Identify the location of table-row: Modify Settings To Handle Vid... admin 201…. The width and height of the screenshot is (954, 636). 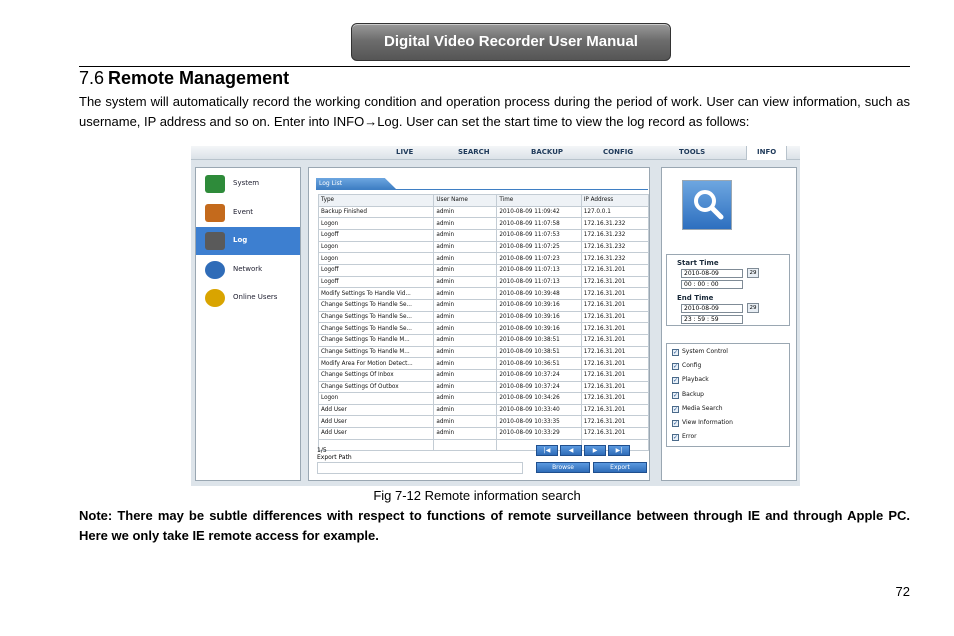
(483, 293).